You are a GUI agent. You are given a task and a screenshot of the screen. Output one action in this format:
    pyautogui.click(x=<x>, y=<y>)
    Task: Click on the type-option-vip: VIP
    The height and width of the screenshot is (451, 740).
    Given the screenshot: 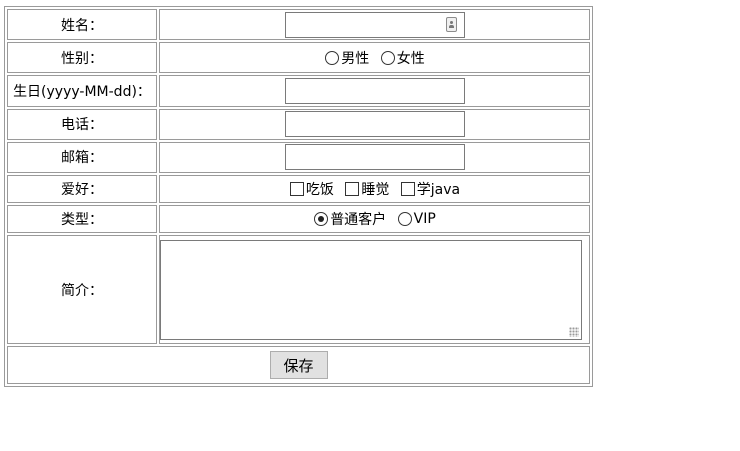 What is the action you would take?
    pyautogui.click(x=418, y=219)
    